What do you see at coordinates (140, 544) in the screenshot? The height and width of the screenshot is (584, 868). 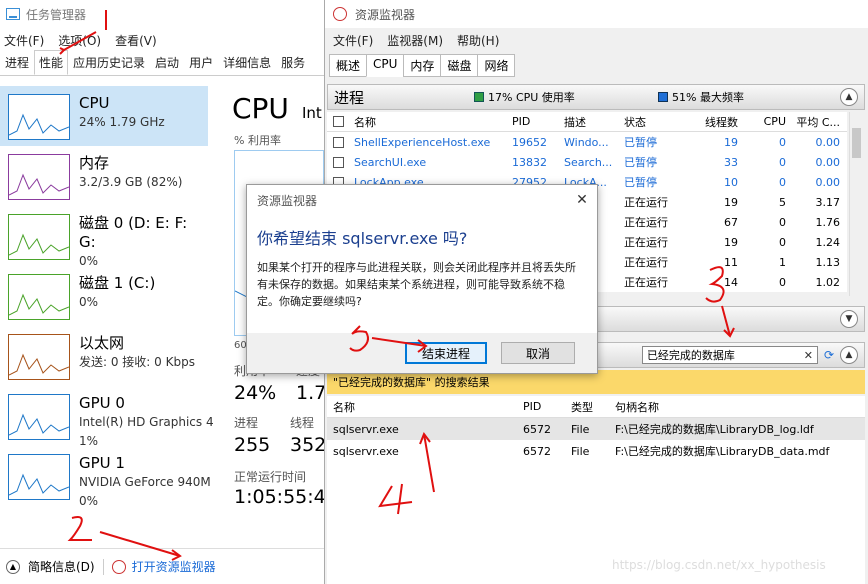 I see `annotation-2-arrow` at bounding box center [140, 544].